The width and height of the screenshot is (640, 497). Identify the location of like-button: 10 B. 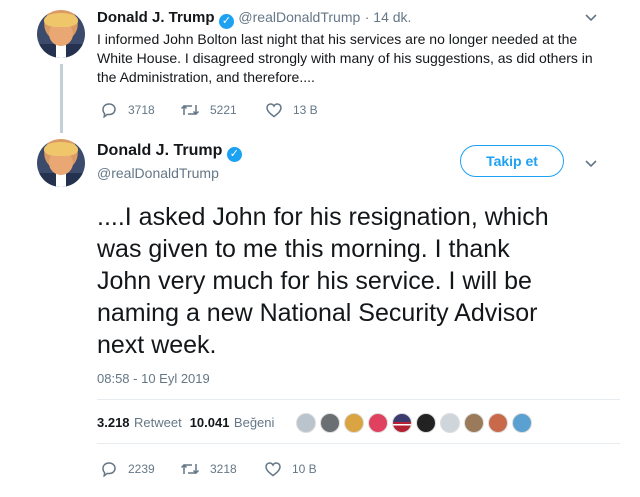
(299, 469).